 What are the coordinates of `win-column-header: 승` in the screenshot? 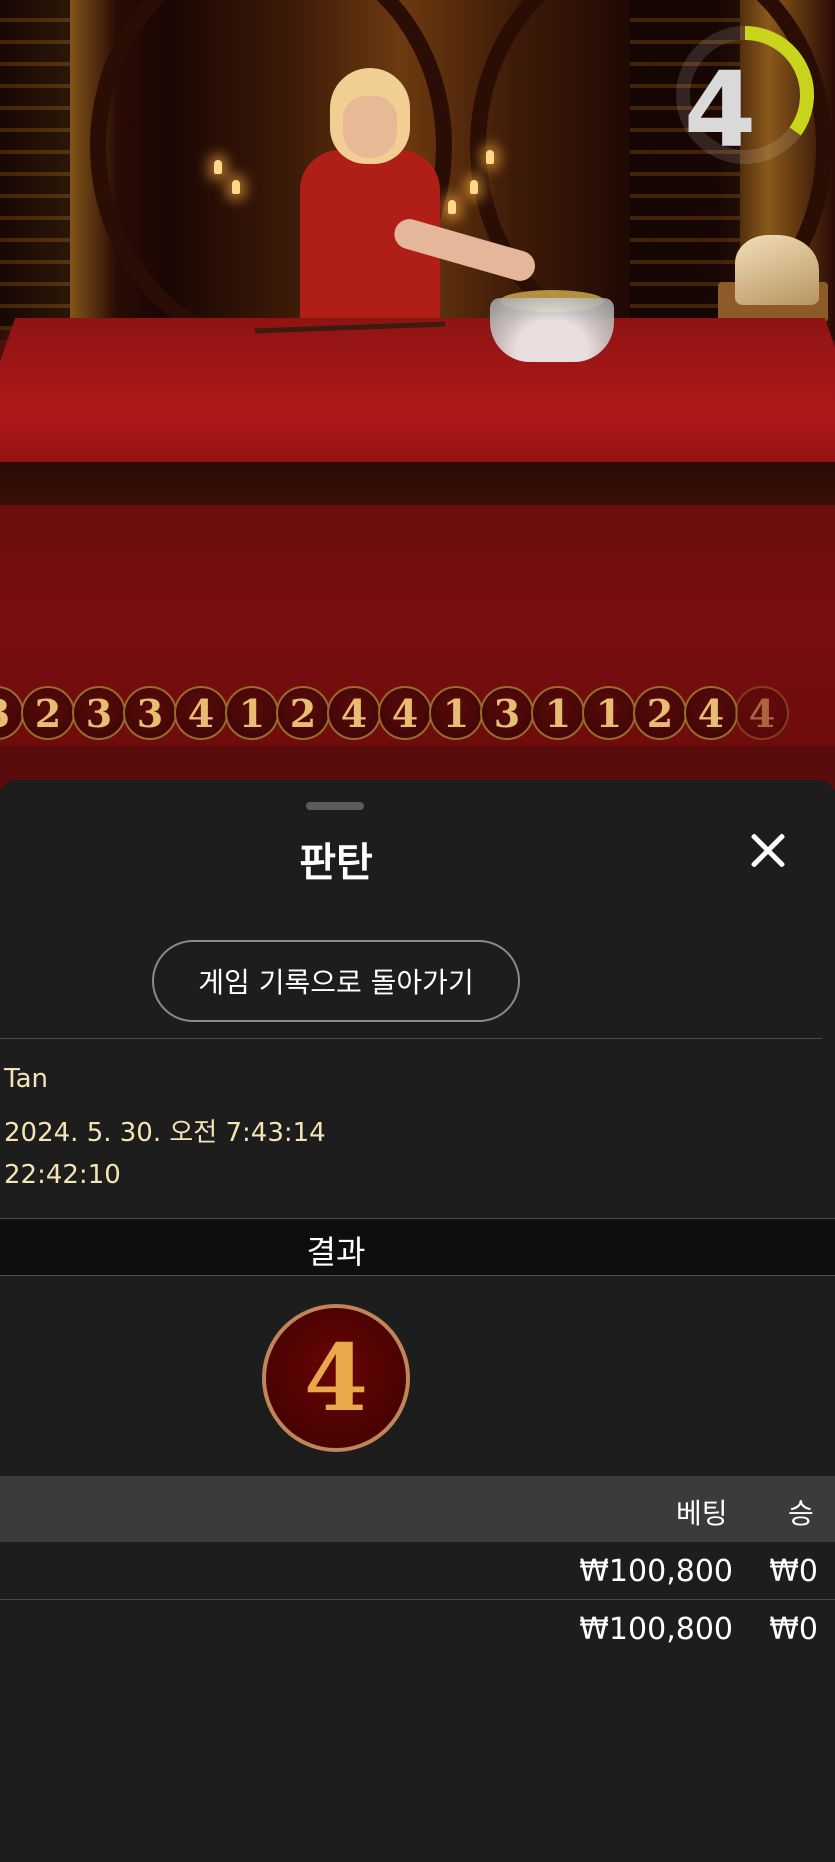 It's located at (801, 1513).